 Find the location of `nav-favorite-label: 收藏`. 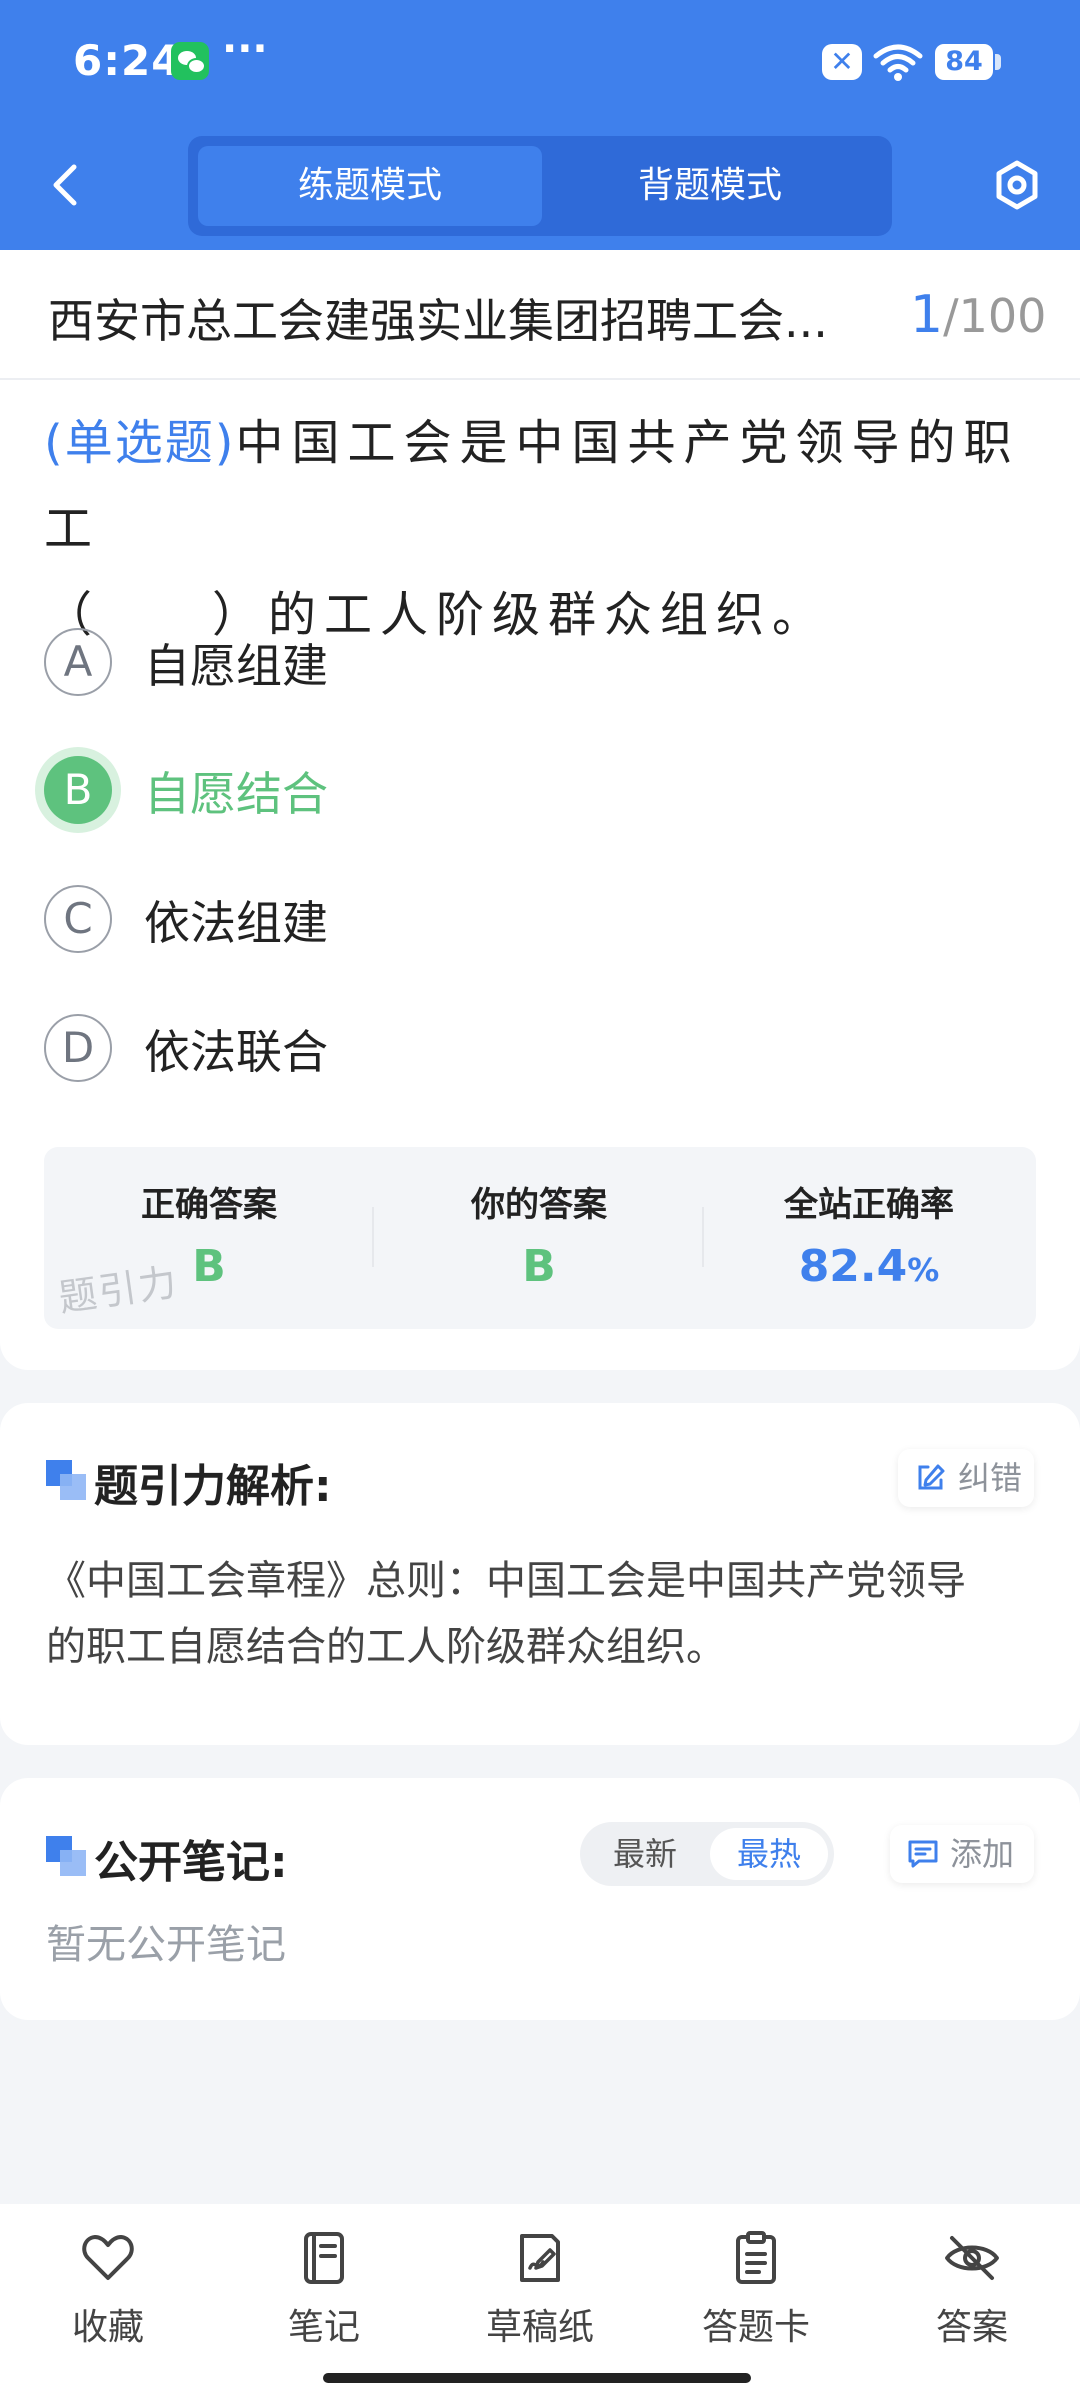

nav-favorite-label: 收藏 is located at coordinates (107, 2327).